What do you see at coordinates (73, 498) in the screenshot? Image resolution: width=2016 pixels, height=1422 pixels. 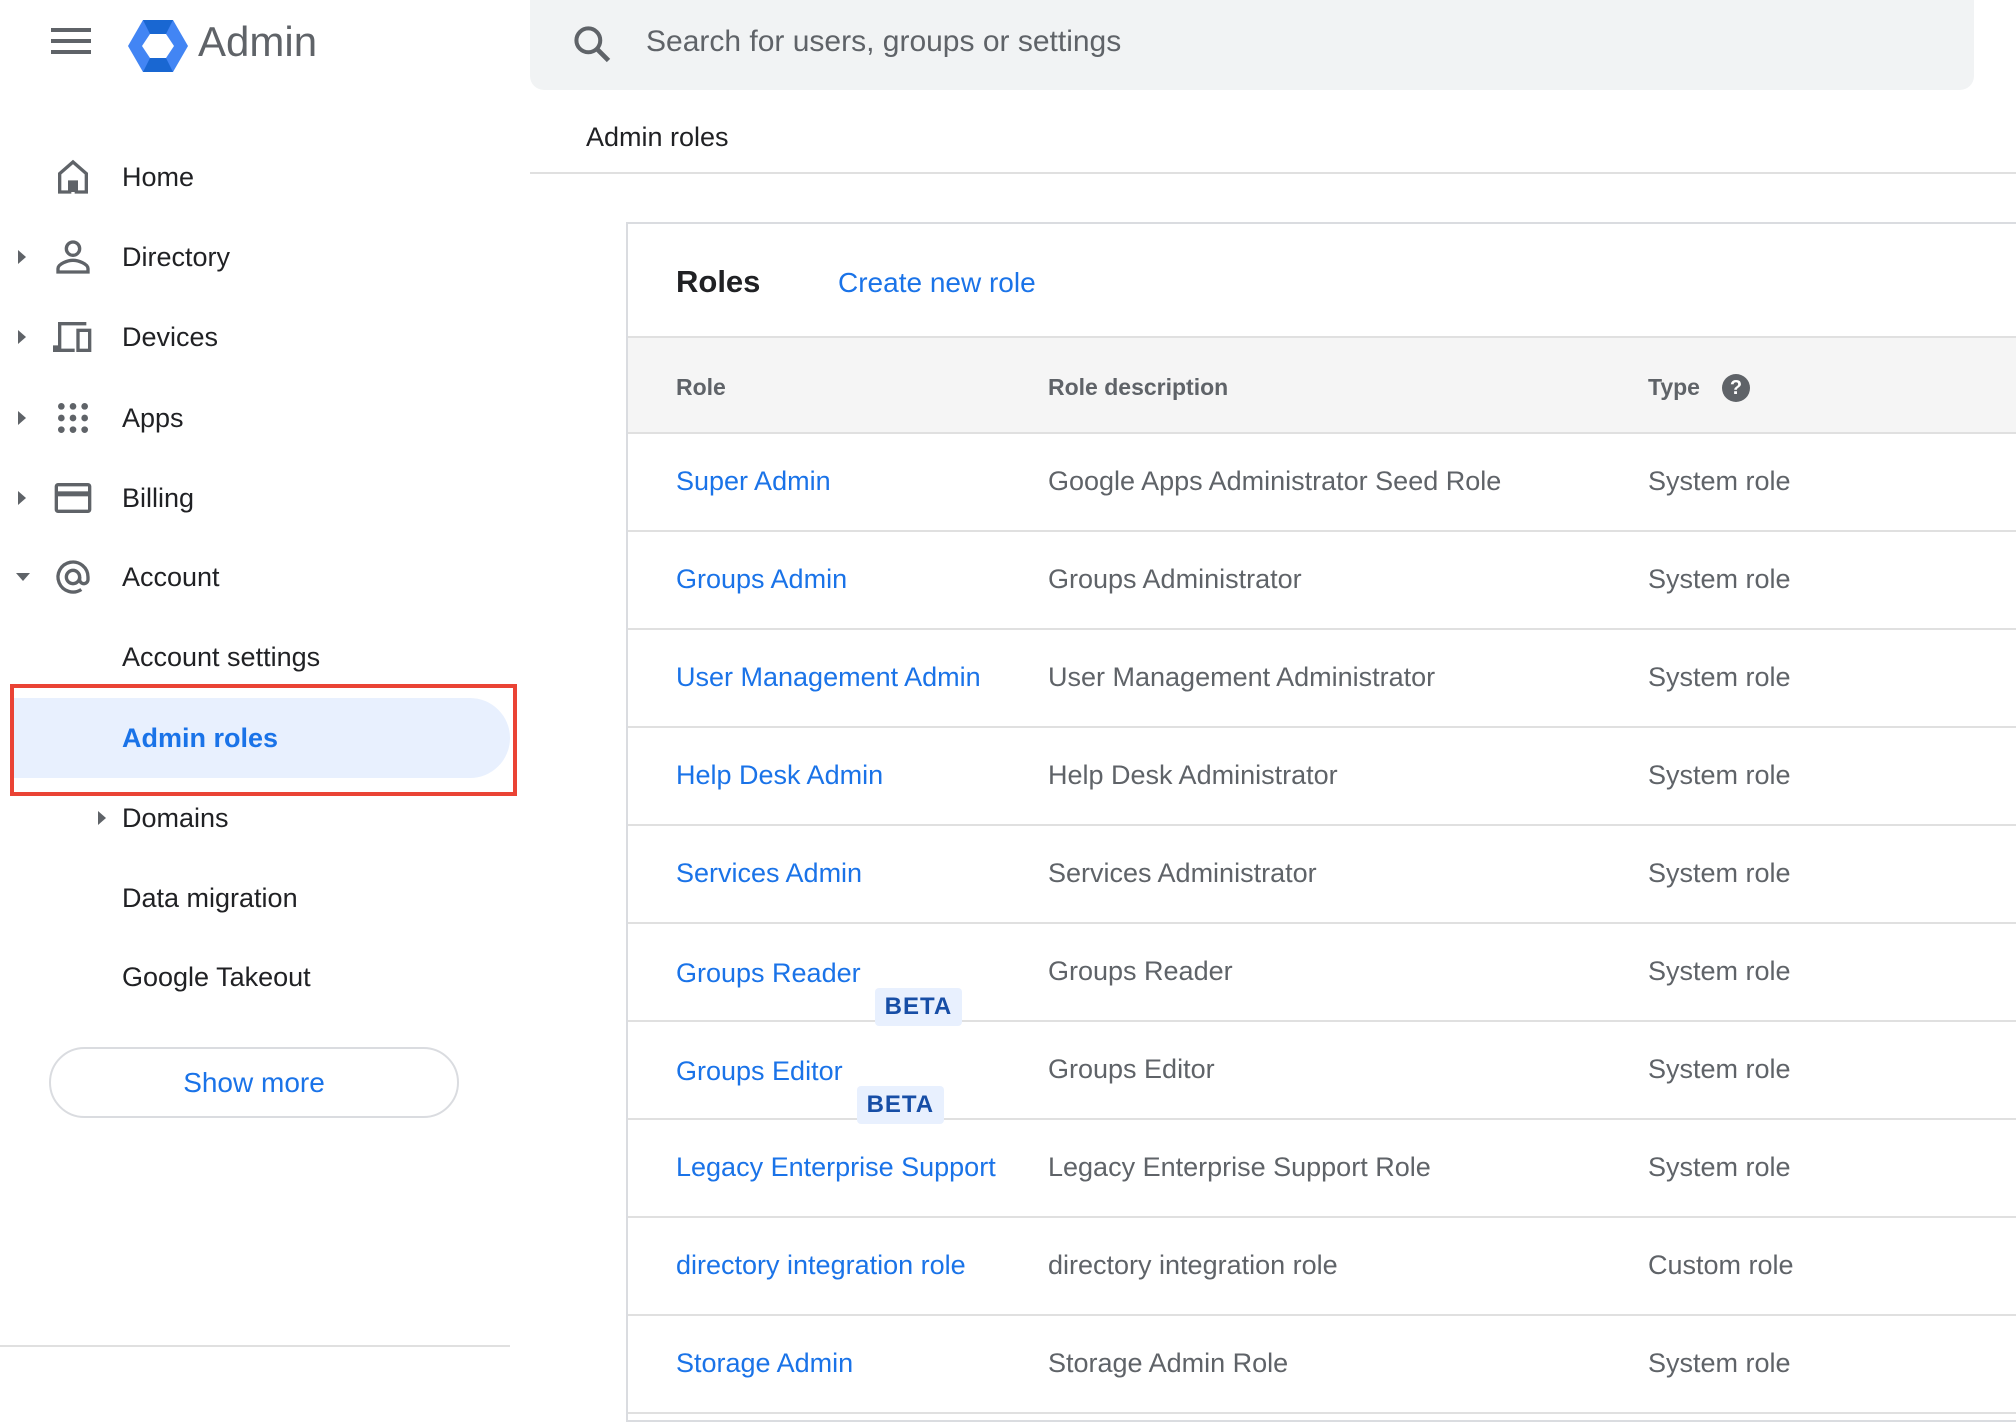 I see `credit-card-icon` at bounding box center [73, 498].